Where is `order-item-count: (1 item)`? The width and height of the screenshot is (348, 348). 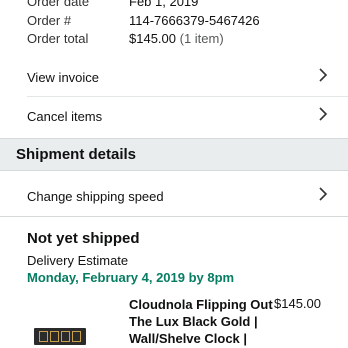 order-item-count: (1 item) is located at coordinates (201, 38).